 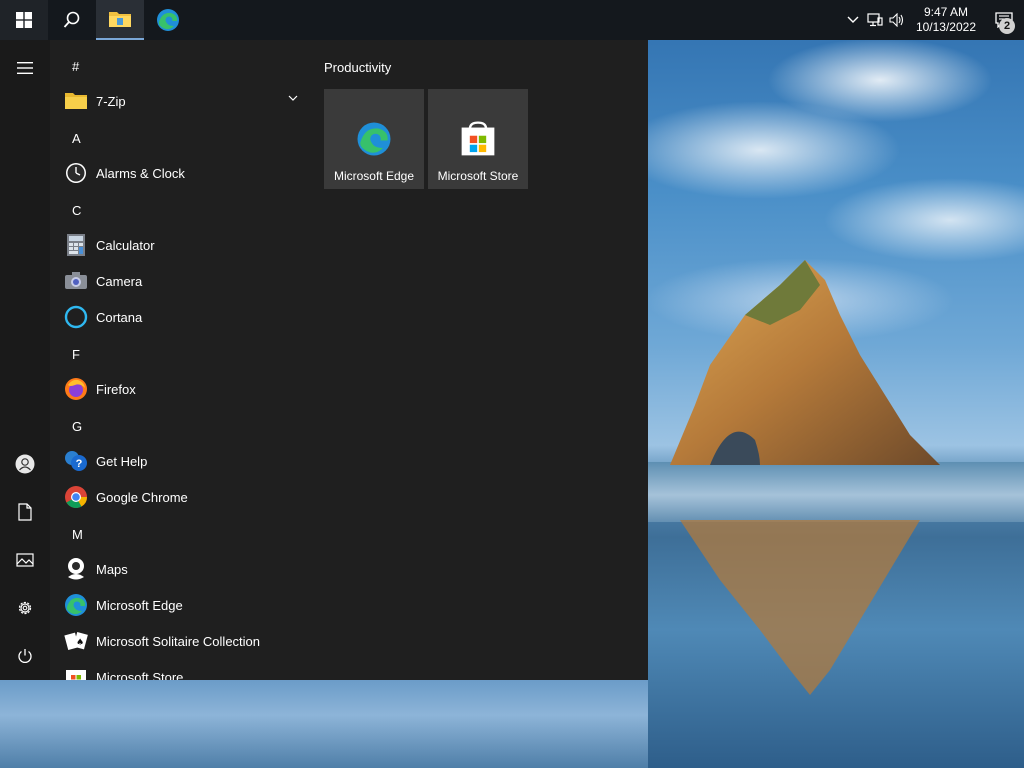 I want to click on app-label-solitaire: Microsoft Solitaire Collection, so click(x=178, y=641).